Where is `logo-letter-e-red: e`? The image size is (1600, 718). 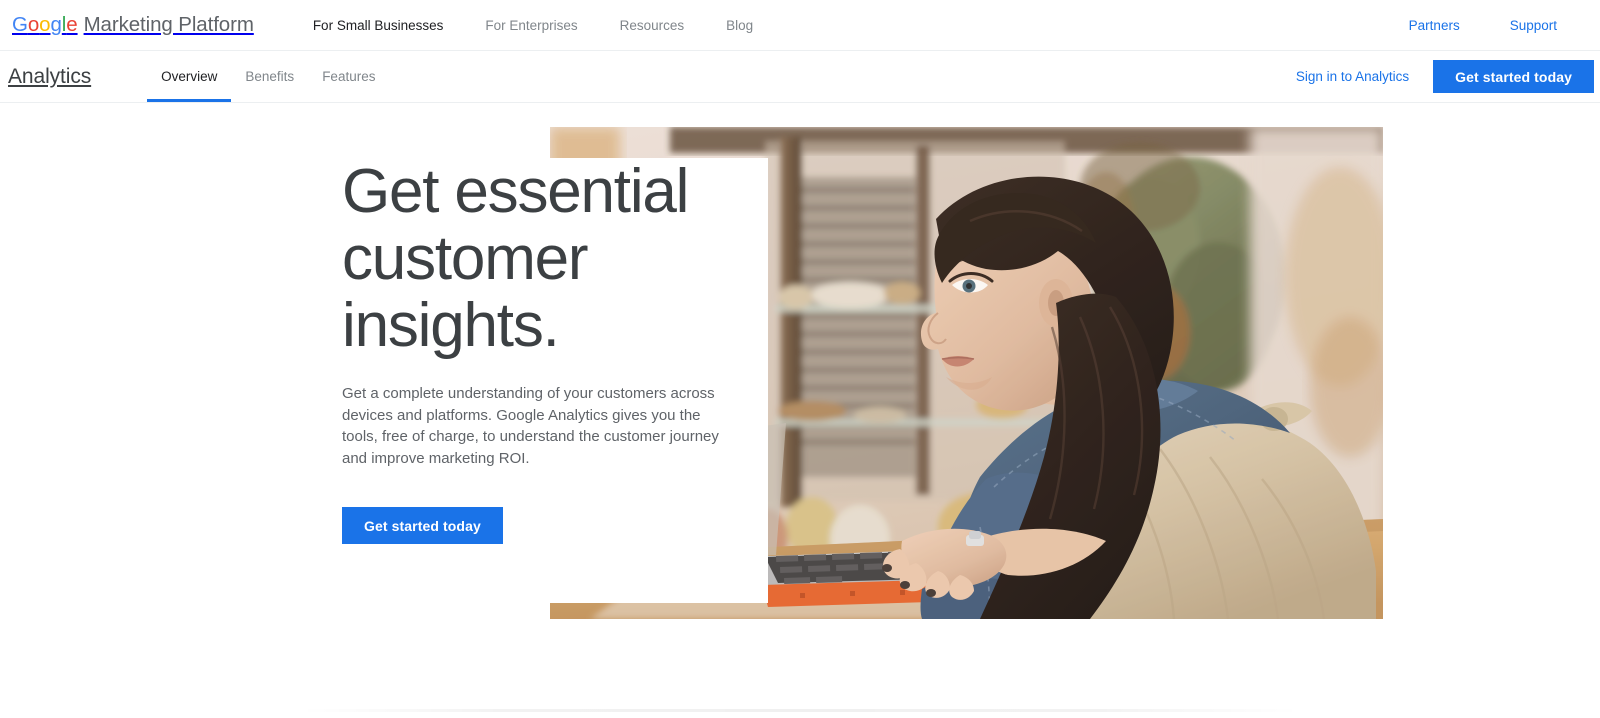 logo-letter-e-red: e is located at coordinates (72, 24).